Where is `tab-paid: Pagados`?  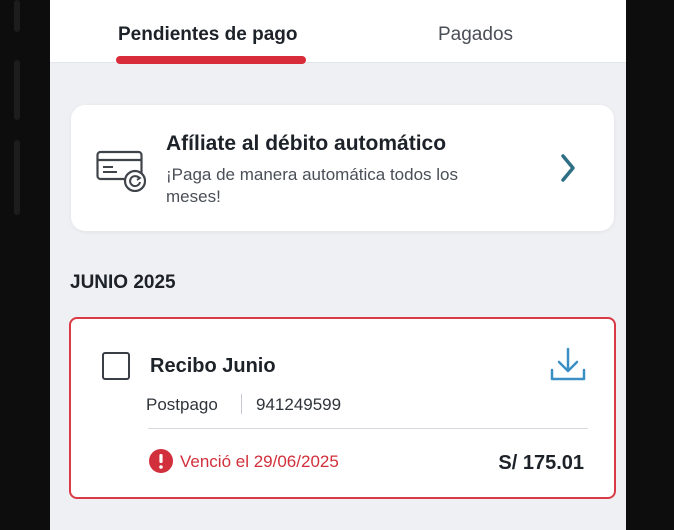 tab-paid: Pagados is located at coordinates (475, 35).